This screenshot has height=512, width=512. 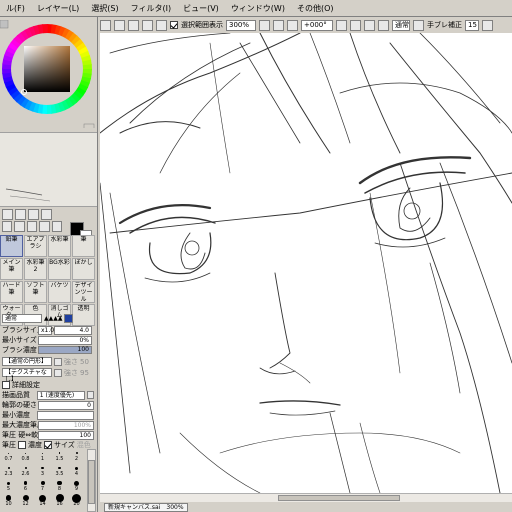 I want to click on pressure-size-checkbox, so click(x=48, y=445).